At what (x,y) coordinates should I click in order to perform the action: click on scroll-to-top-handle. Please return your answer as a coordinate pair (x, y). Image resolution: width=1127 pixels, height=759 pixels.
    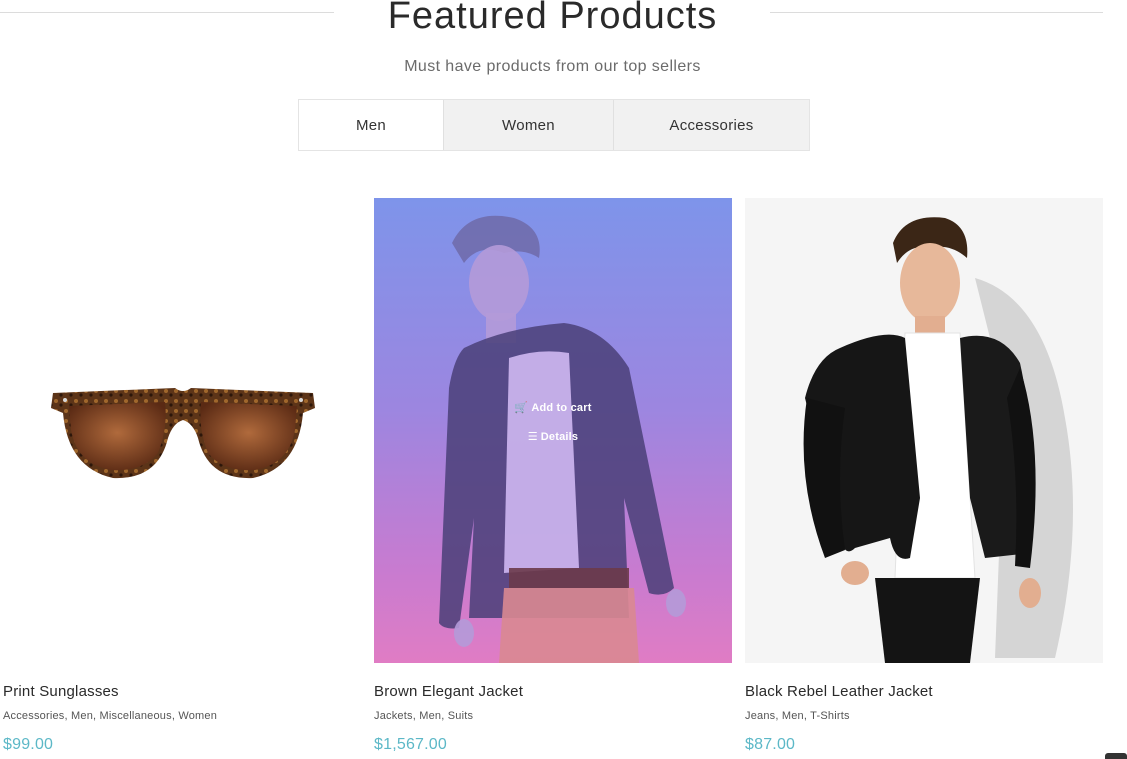
    Looking at the image, I should click on (1116, 756).